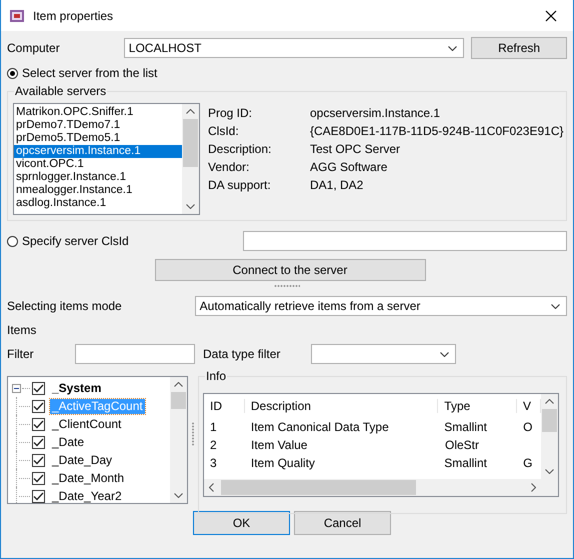  I want to click on table-cell-text: Item Value, so click(279, 445).